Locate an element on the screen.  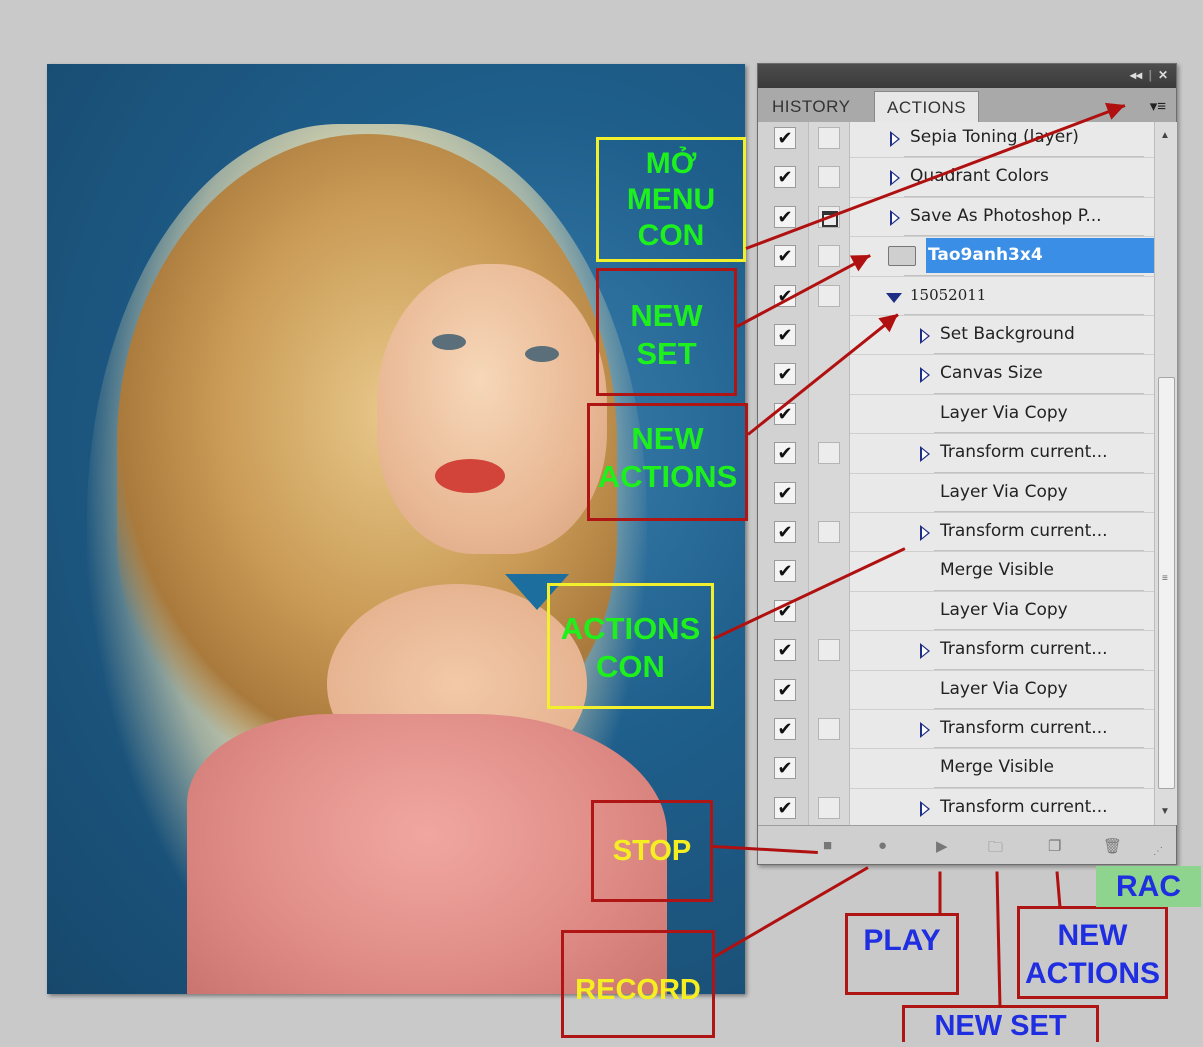
scroll-down-icon: ▼ is located at coordinates (1165, 811).